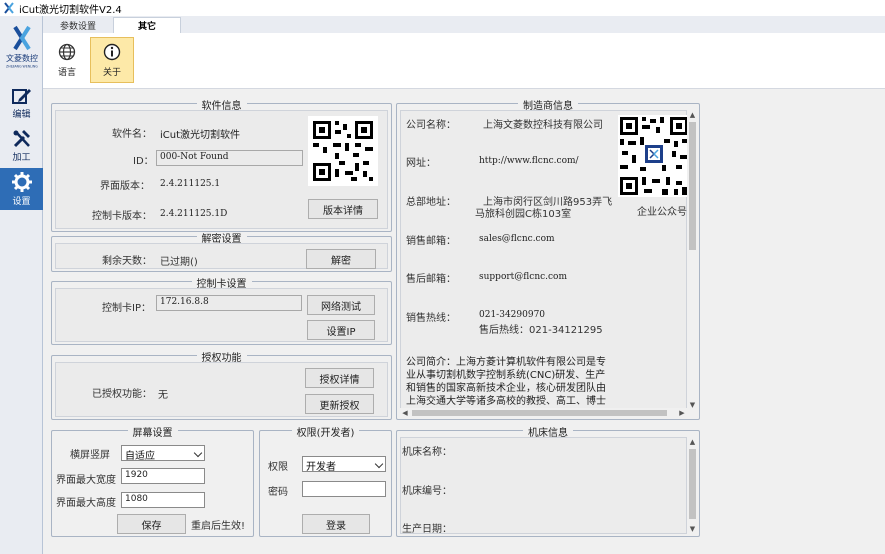 The width and height of the screenshot is (885, 554). What do you see at coordinates (198, 453) in the screenshot?
I see `chevron-down-icon` at bounding box center [198, 453].